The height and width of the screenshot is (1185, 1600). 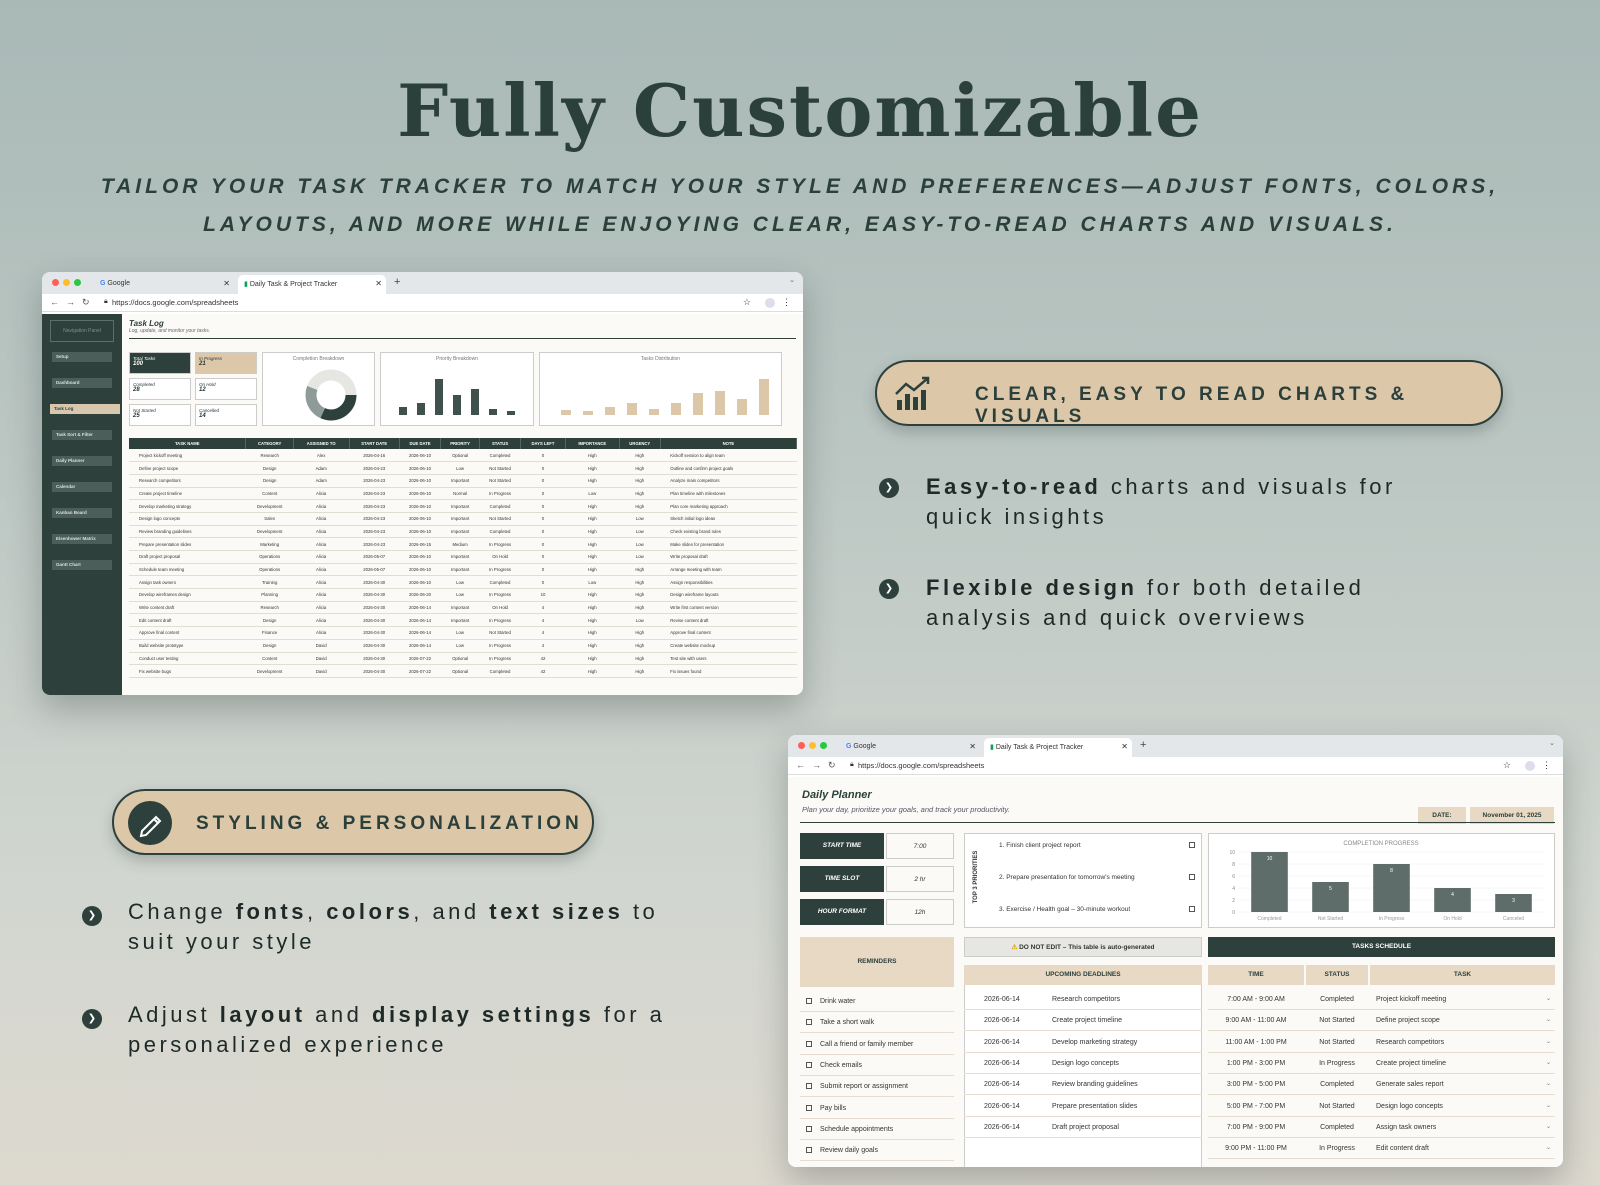 What do you see at coordinates (374, 570) in the screenshot?
I see `table-cell: 2026-05-07` at bounding box center [374, 570].